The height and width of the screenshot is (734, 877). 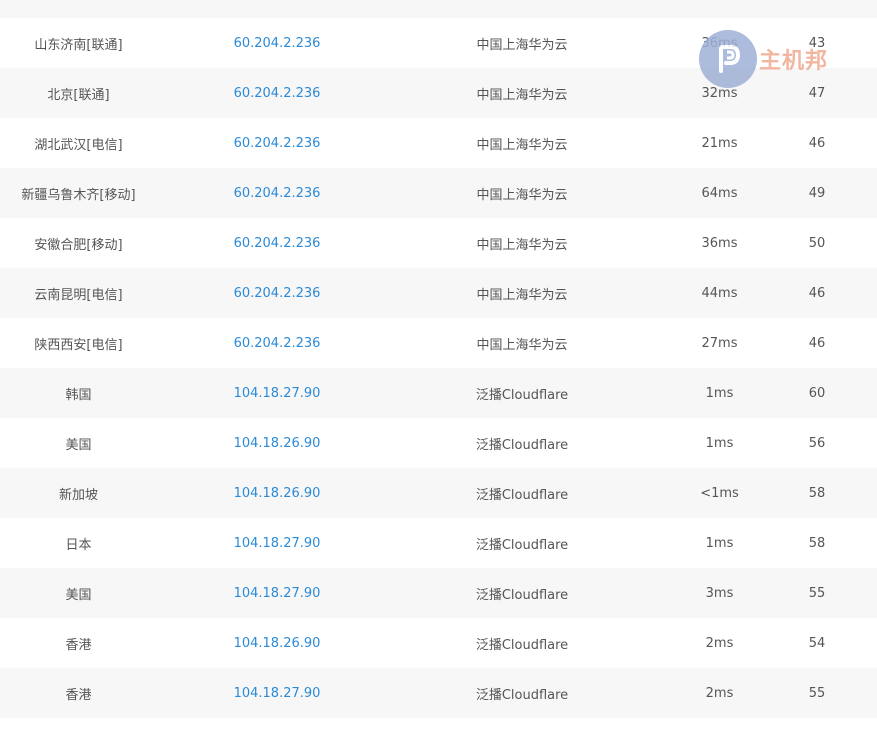 I want to click on table-row: 新加坡 104.18.26.90 泛播Cloudflare <1ms 58, so click(x=438, y=493).